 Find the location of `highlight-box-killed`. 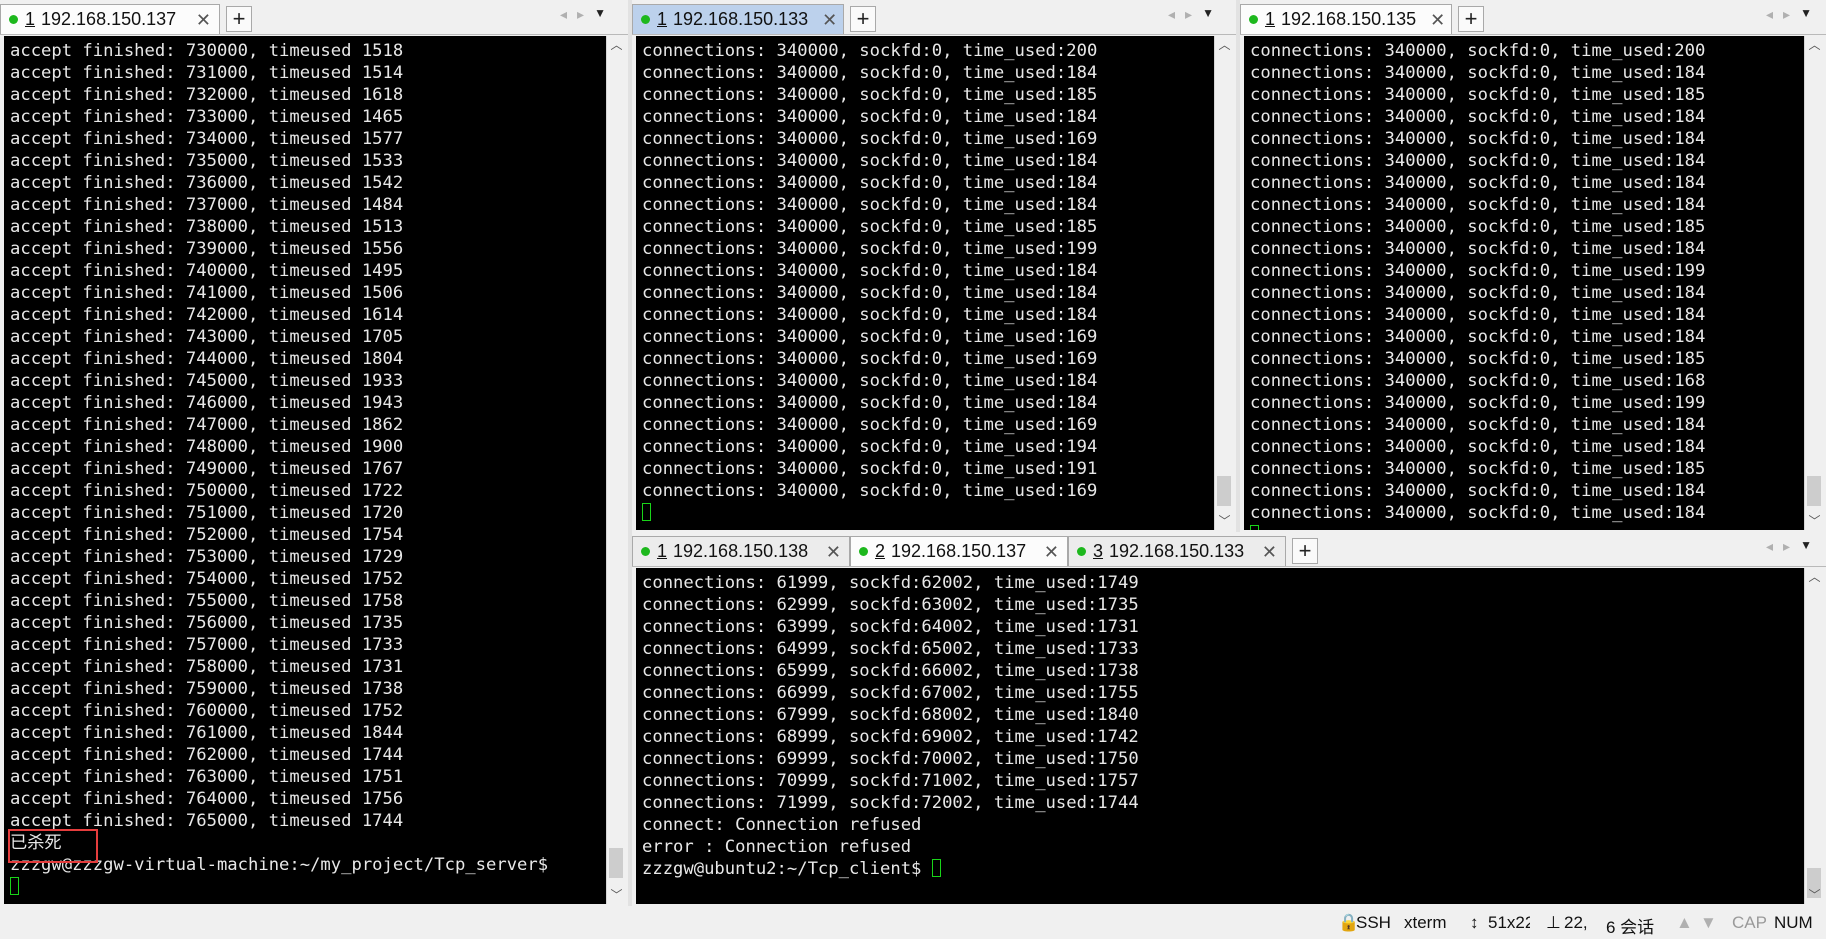

highlight-box-killed is located at coordinates (53, 846).